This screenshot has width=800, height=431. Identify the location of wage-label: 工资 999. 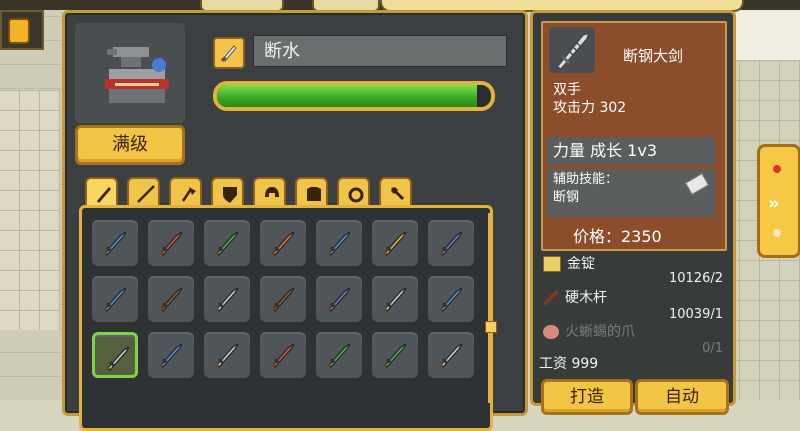
(569, 364).